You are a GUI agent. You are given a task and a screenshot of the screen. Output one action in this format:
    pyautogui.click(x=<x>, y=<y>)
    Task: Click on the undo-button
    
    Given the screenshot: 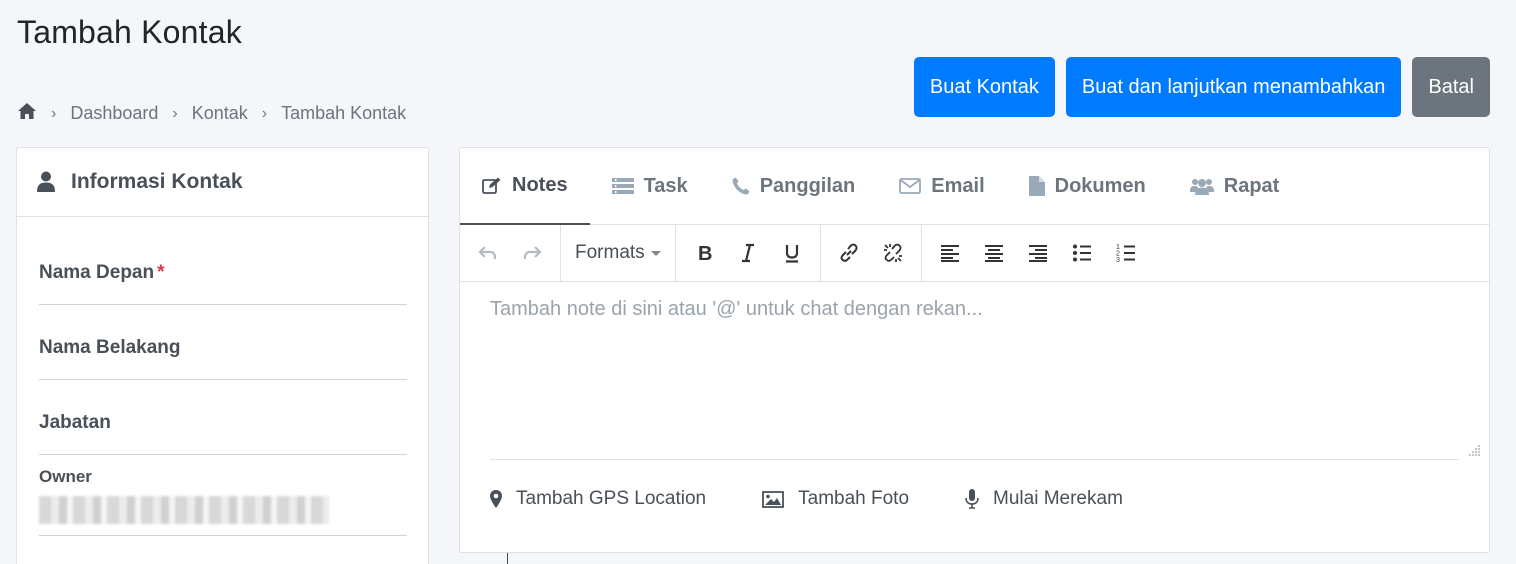 What is the action you would take?
    pyautogui.click(x=488, y=253)
    